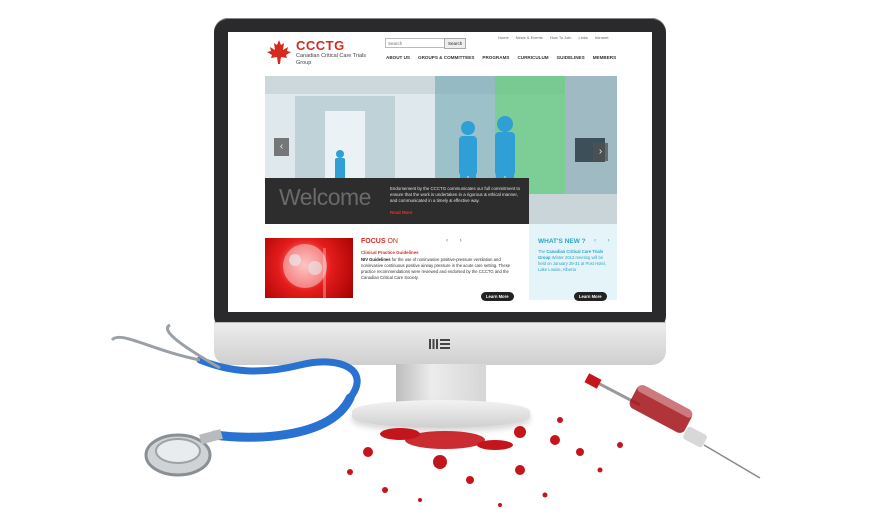 The image size is (880, 520). I want to click on focus-heading-b: ON, so click(392, 241).